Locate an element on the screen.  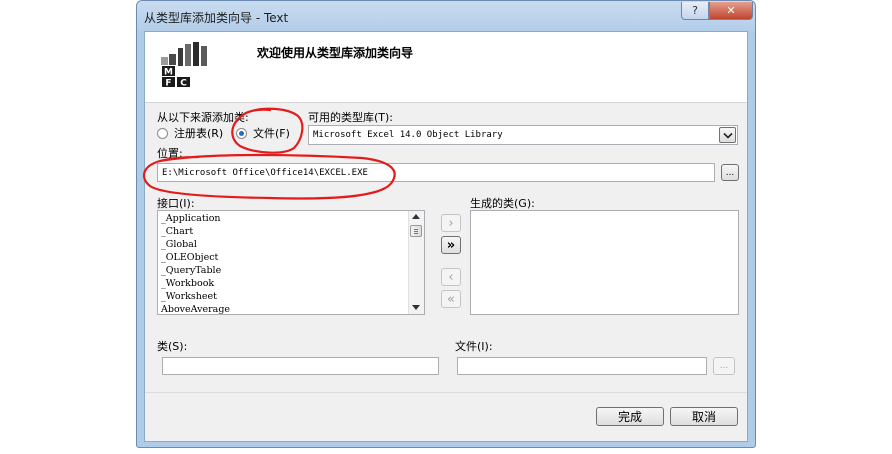
annotation-overlay is located at coordinates (269, 153).